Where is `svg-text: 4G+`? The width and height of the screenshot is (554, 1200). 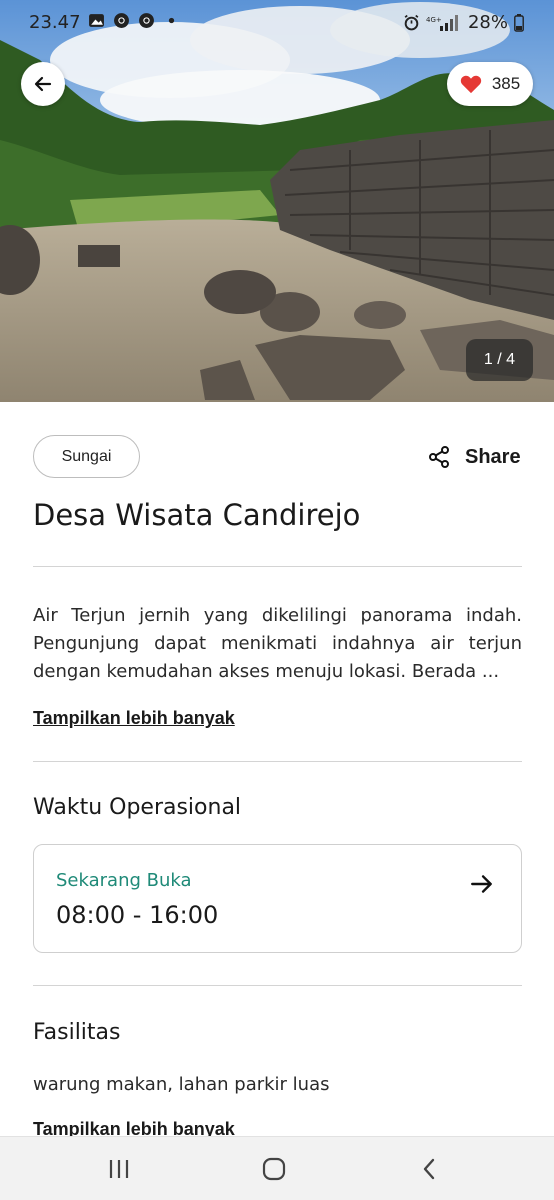 svg-text: 4G+ is located at coordinates (434, 20).